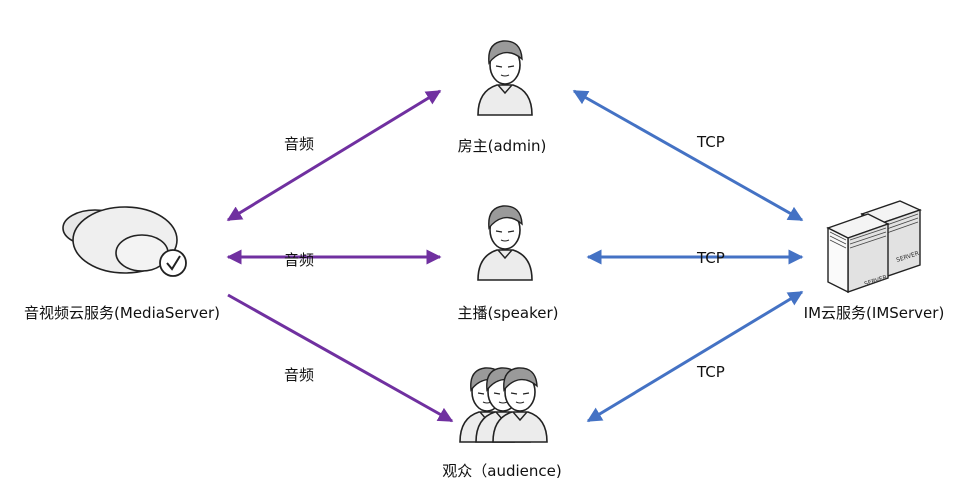 The height and width of the screenshot is (502, 972). What do you see at coordinates (340, 358) in the screenshot?
I see `edge-audio-audience` at bounding box center [340, 358].